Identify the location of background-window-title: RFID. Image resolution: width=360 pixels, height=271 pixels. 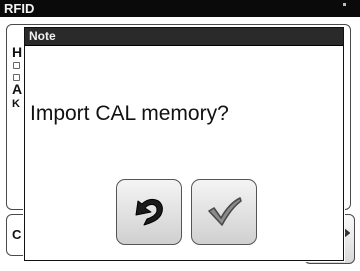
(19, 8).